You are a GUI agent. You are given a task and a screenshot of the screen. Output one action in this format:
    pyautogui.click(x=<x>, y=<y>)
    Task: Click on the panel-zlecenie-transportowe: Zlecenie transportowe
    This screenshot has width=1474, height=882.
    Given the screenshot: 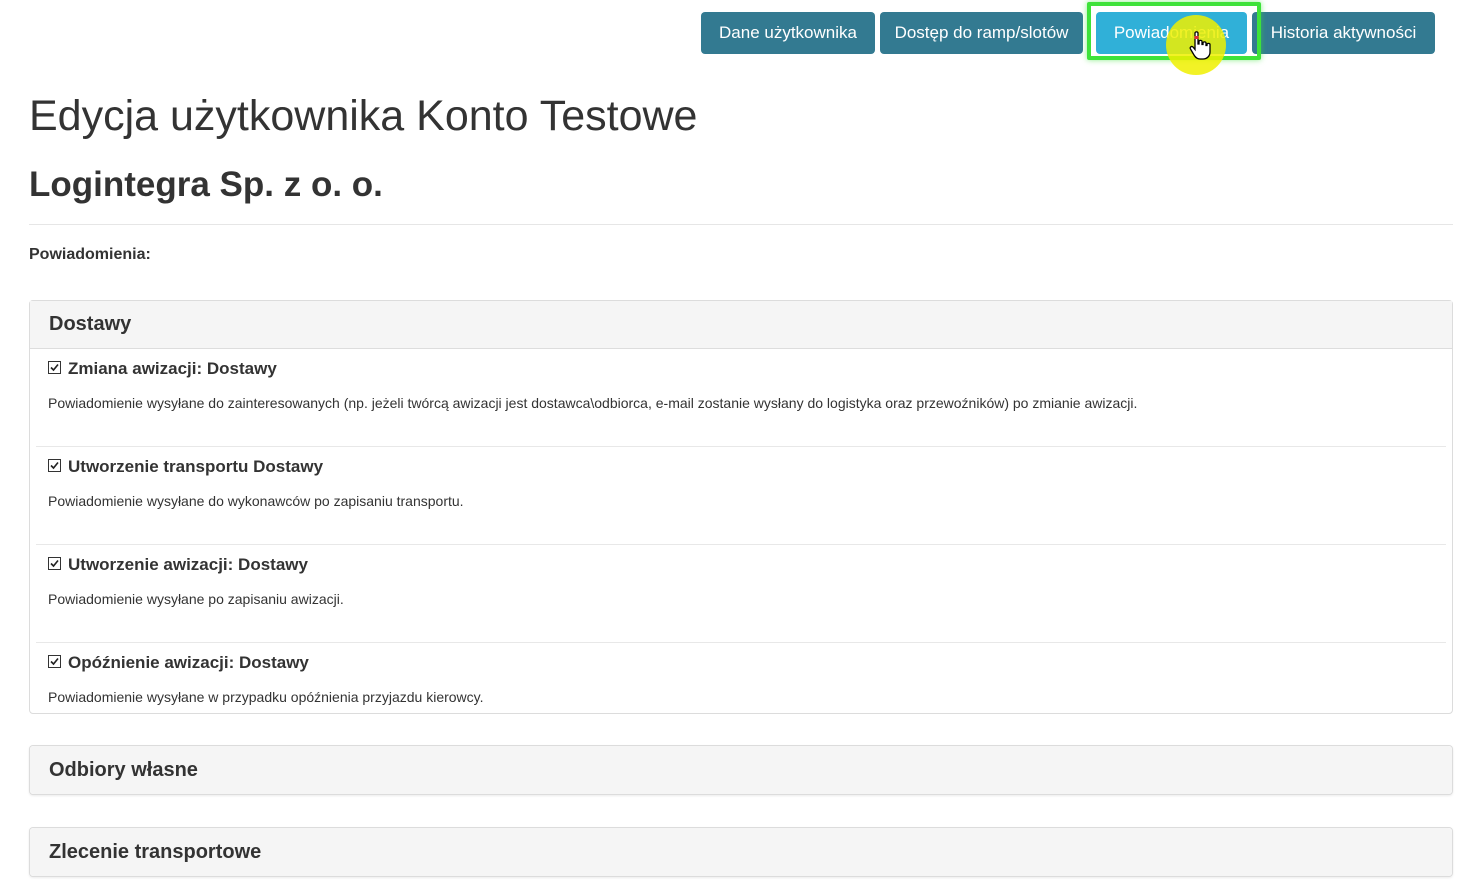 What is the action you would take?
    pyautogui.click(x=741, y=852)
    